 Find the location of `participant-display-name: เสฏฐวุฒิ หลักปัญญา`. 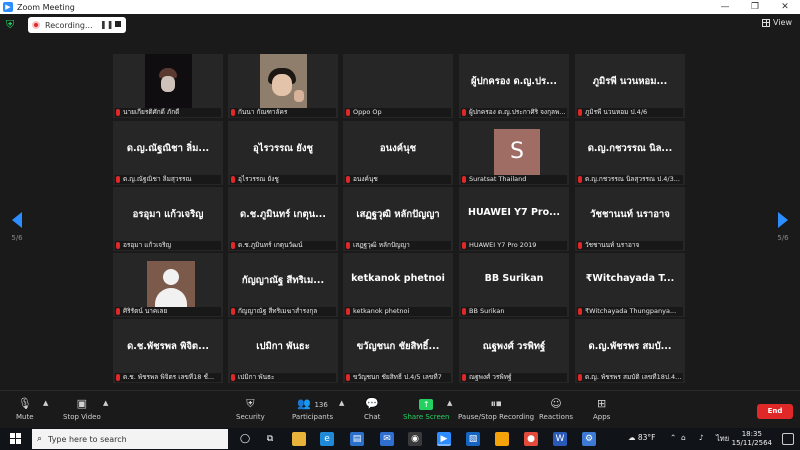

participant-display-name: เสฏฐวุฒิ หลักปัญญา is located at coordinates (398, 214).